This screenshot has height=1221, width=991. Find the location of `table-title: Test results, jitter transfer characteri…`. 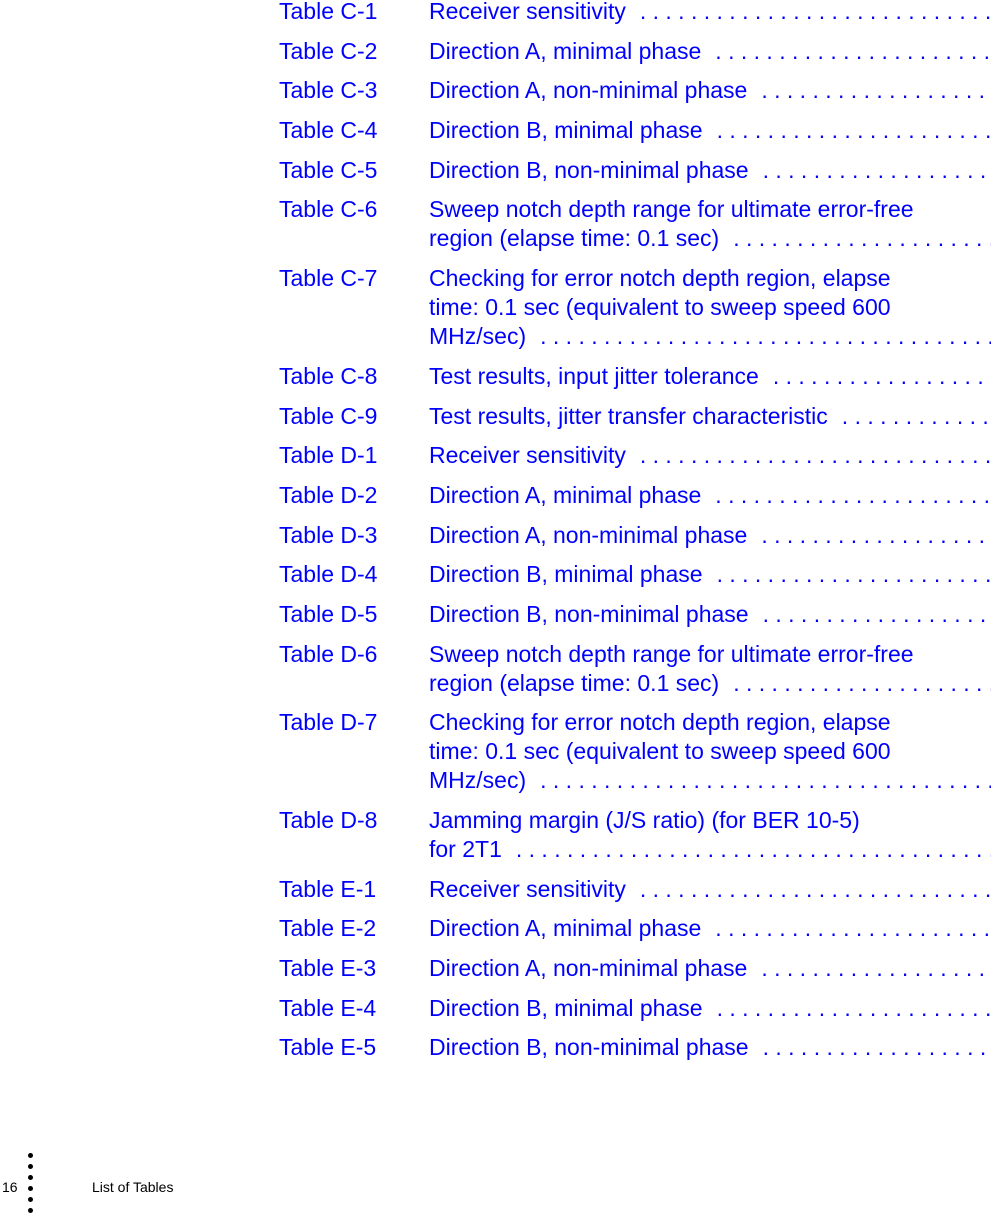

table-title: Test results, jitter transfer characteri… is located at coordinates (710, 416).